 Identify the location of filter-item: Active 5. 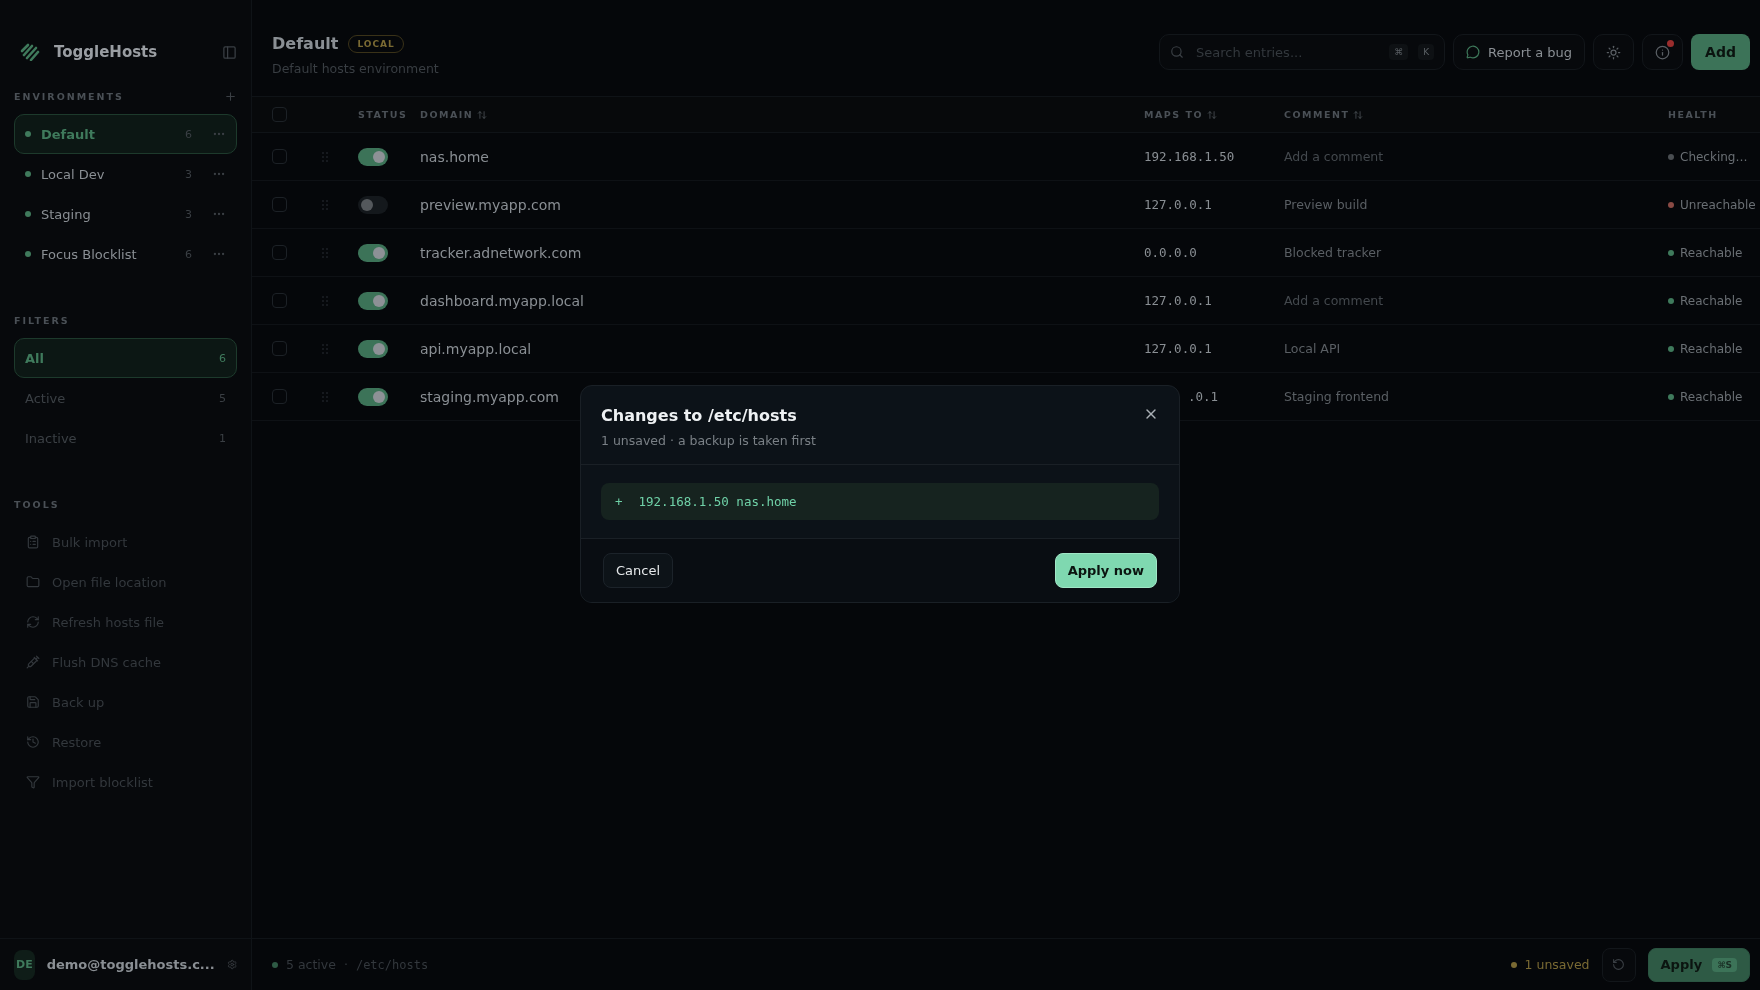
(125, 398).